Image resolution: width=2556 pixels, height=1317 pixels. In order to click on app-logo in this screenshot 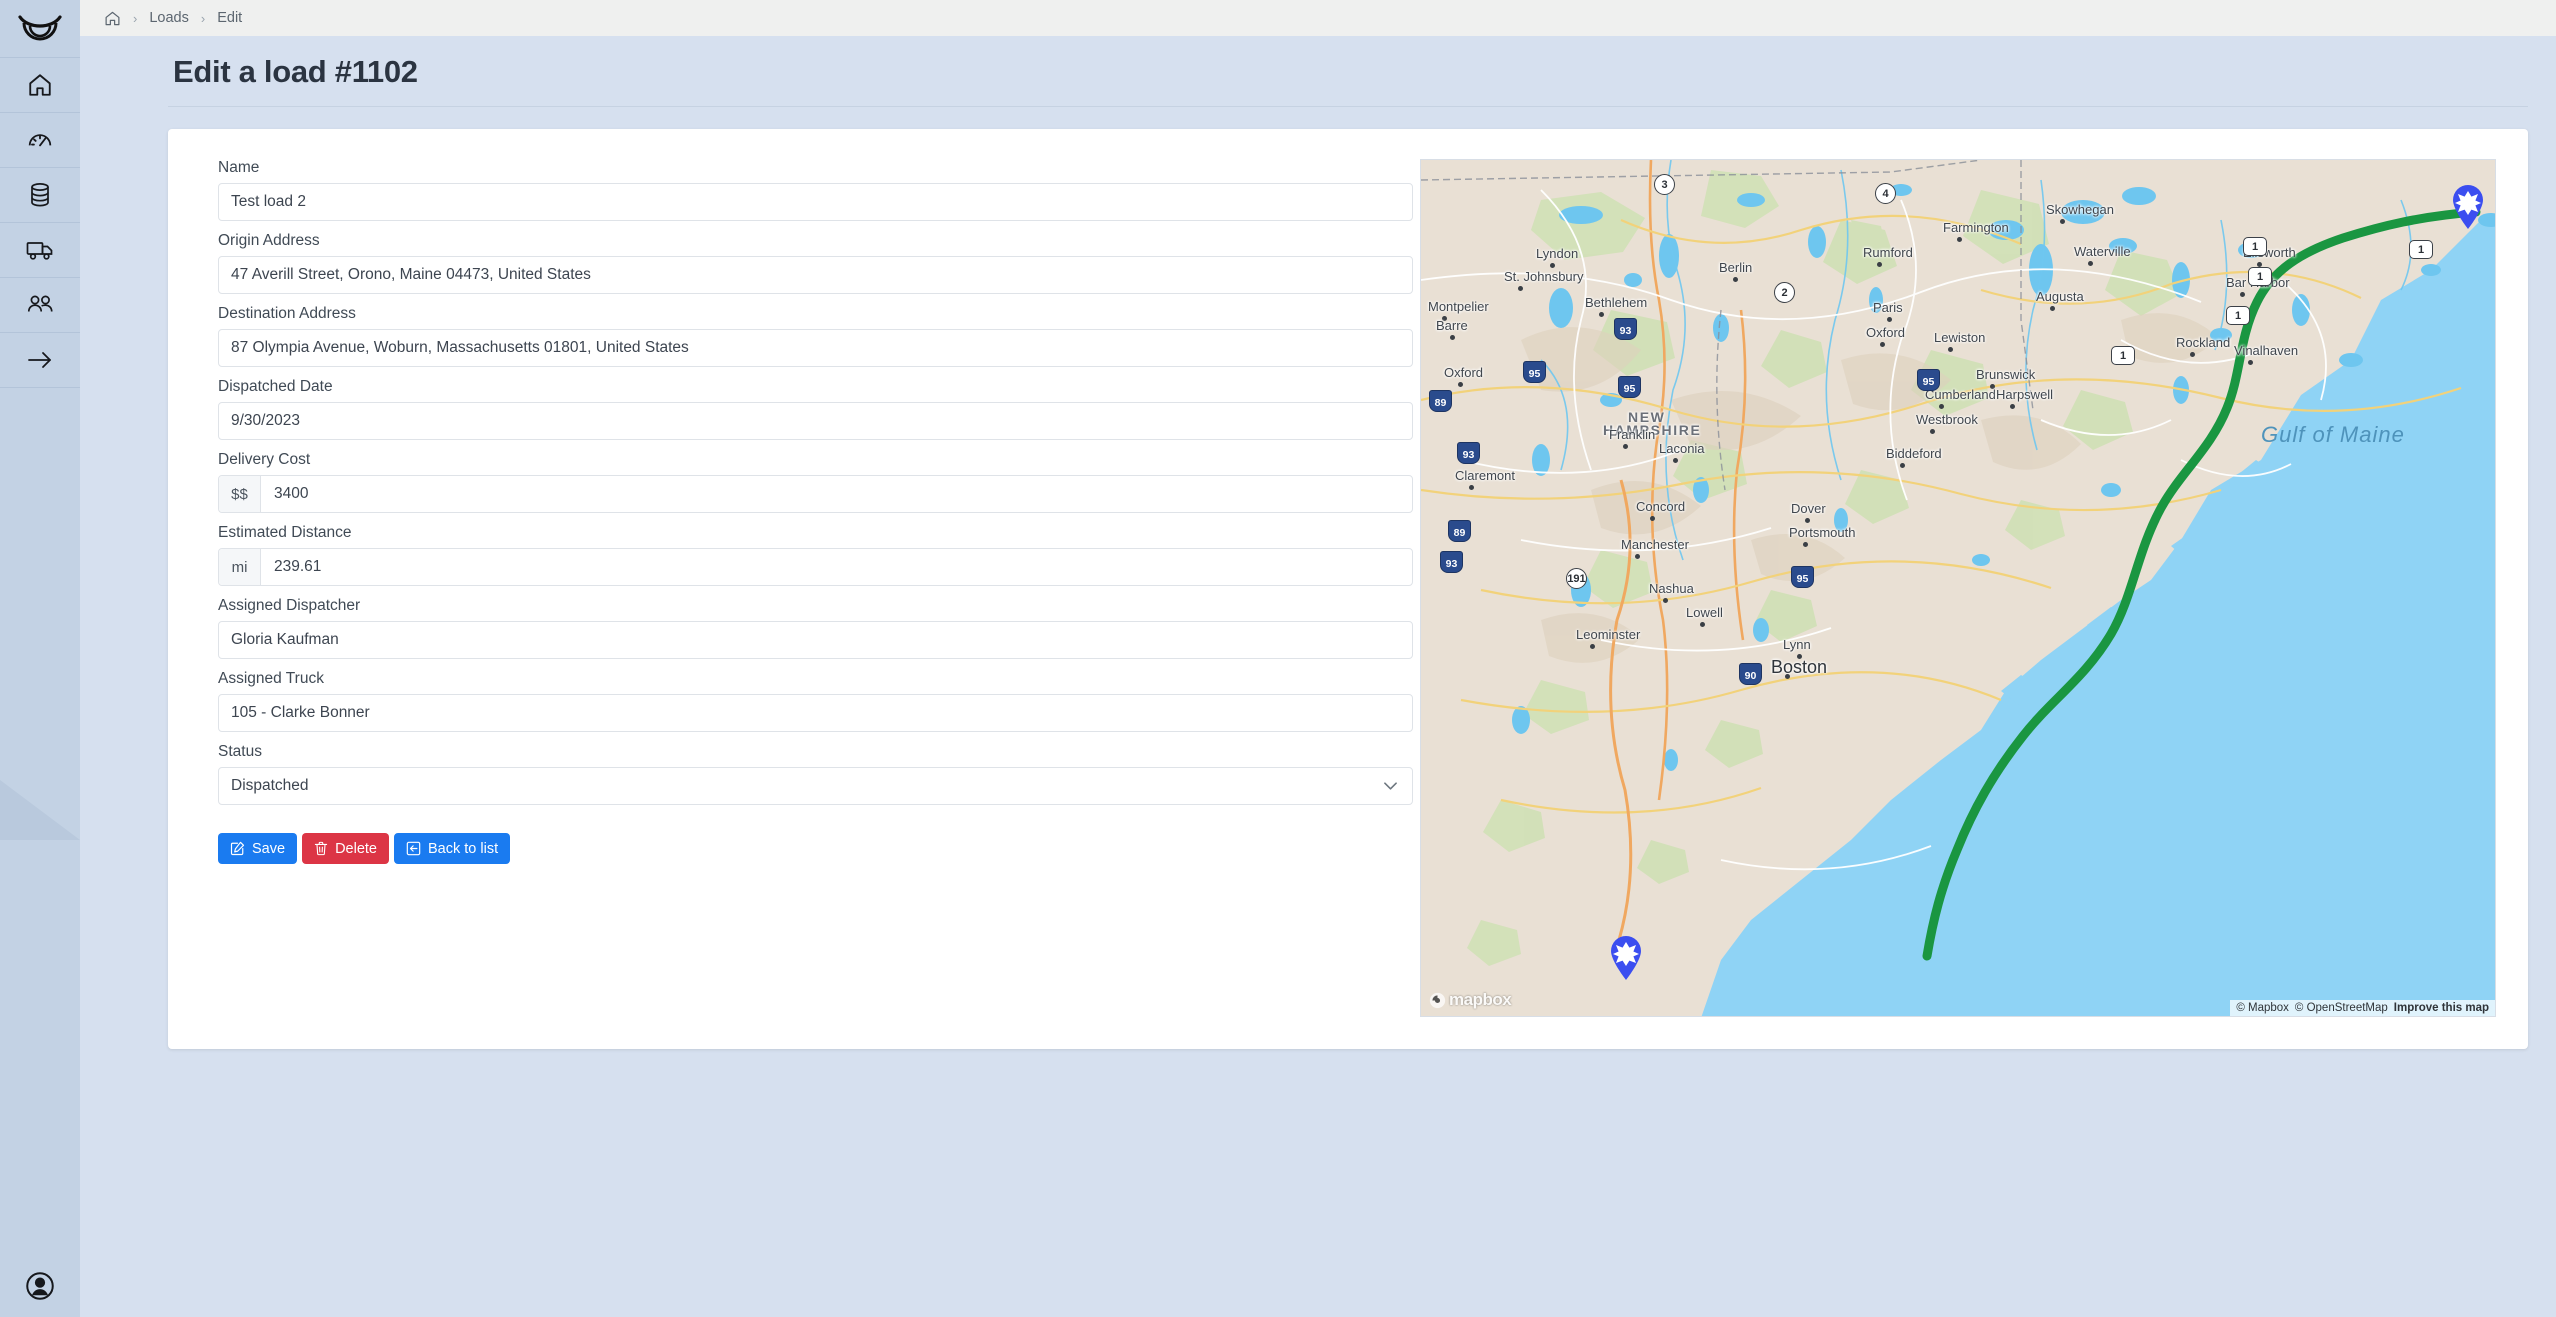, I will do `click(40, 29)`.